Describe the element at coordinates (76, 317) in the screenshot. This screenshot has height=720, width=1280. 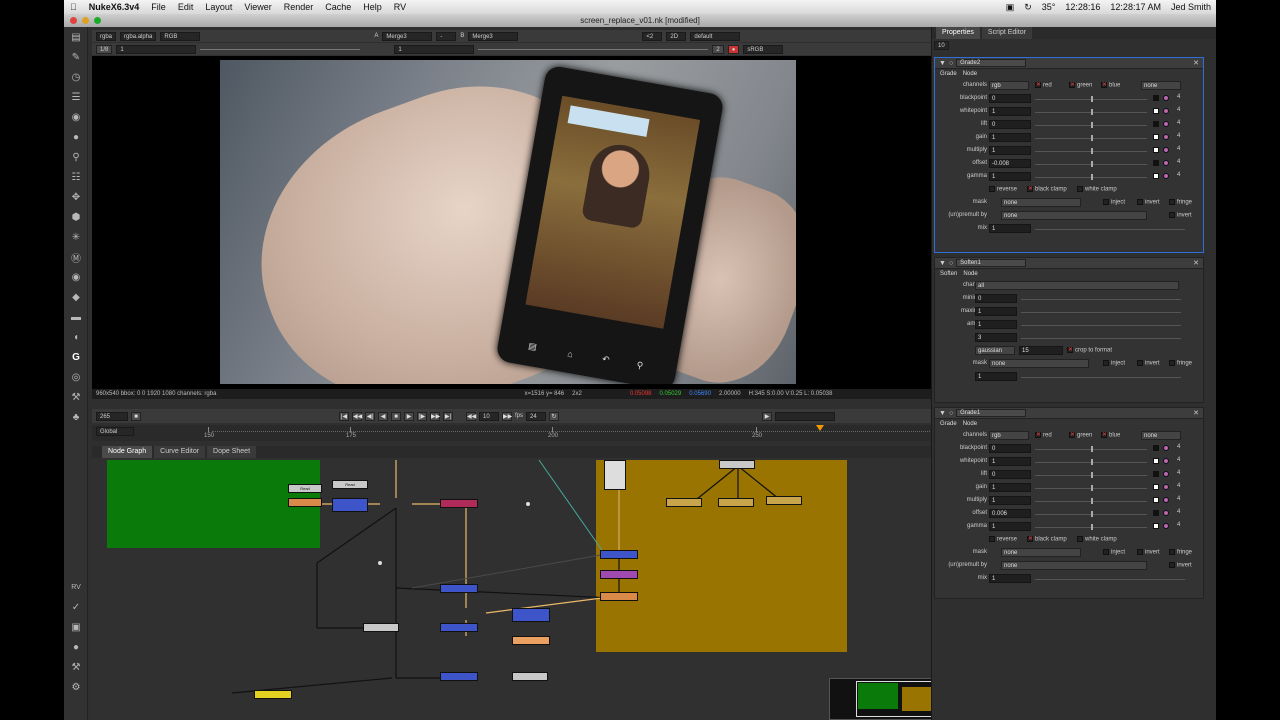
I see `other-icon: ▬` at that location.